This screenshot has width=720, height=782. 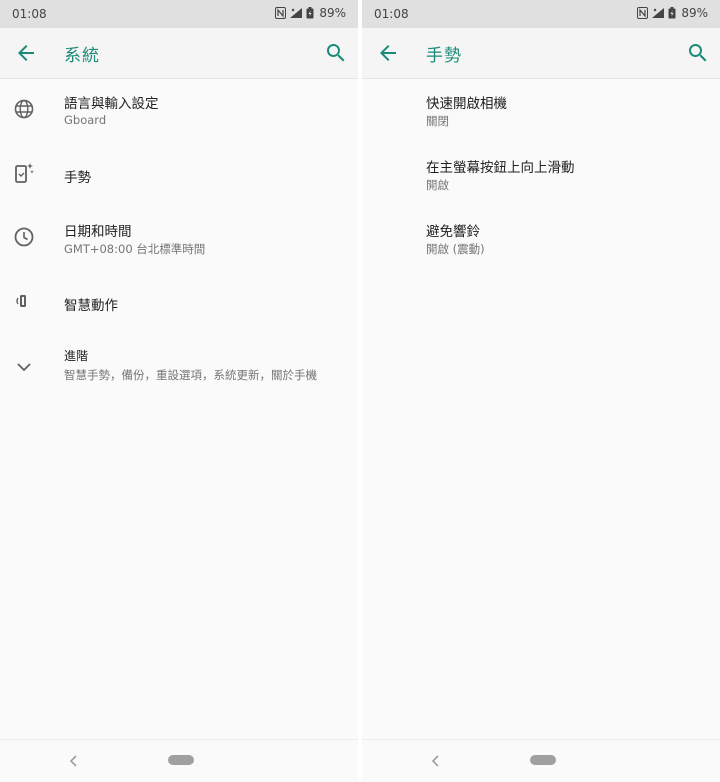 What do you see at coordinates (76, 356) in the screenshot?
I see `item-title: 進階` at bounding box center [76, 356].